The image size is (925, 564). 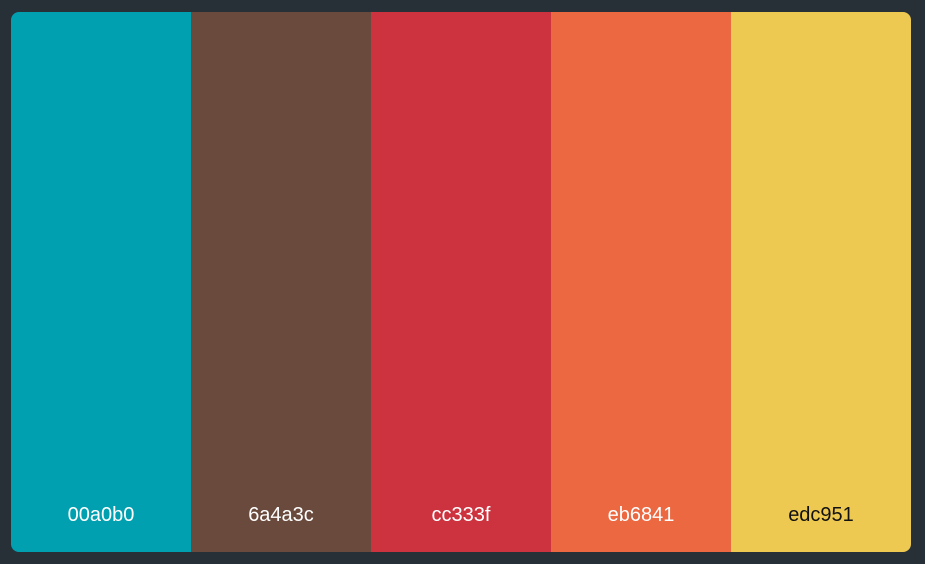 What do you see at coordinates (641, 515) in the screenshot?
I see `color-hex-label: eb6841` at bounding box center [641, 515].